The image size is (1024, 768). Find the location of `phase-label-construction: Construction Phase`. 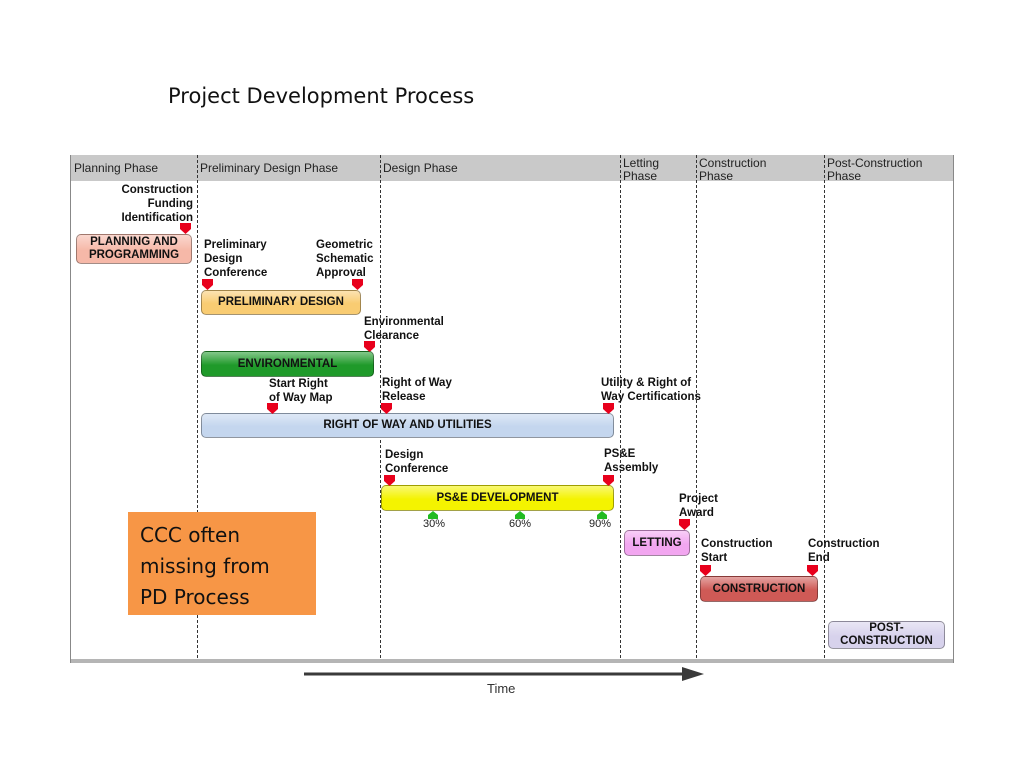

phase-label-construction: Construction Phase is located at coordinates (733, 169).